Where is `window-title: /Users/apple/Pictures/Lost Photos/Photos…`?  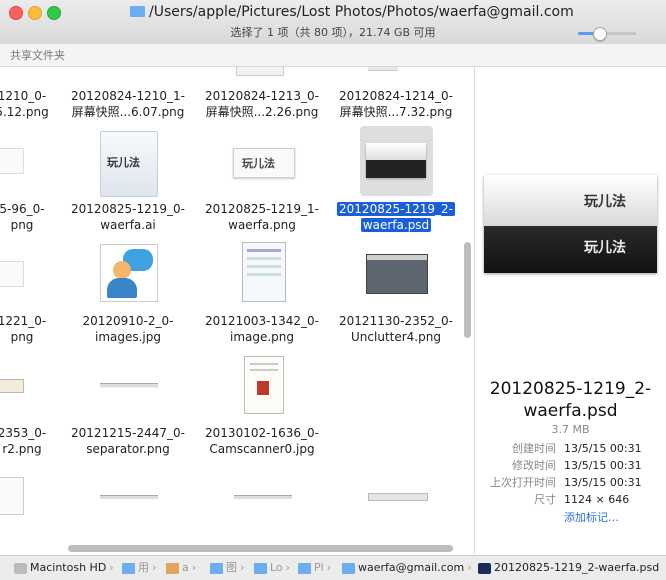
window-title: /Users/apple/Pictures/Lost Photos/Photos… is located at coordinates (352, 12).